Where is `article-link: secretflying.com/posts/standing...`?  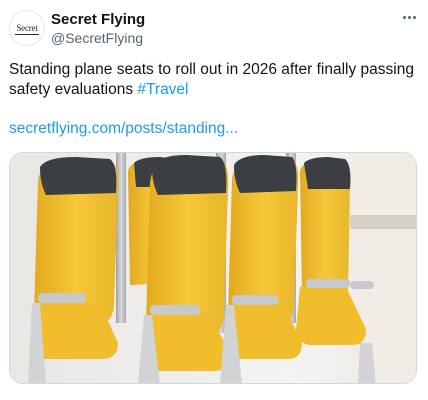 article-link: secretflying.com/posts/standing... is located at coordinates (123, 129).